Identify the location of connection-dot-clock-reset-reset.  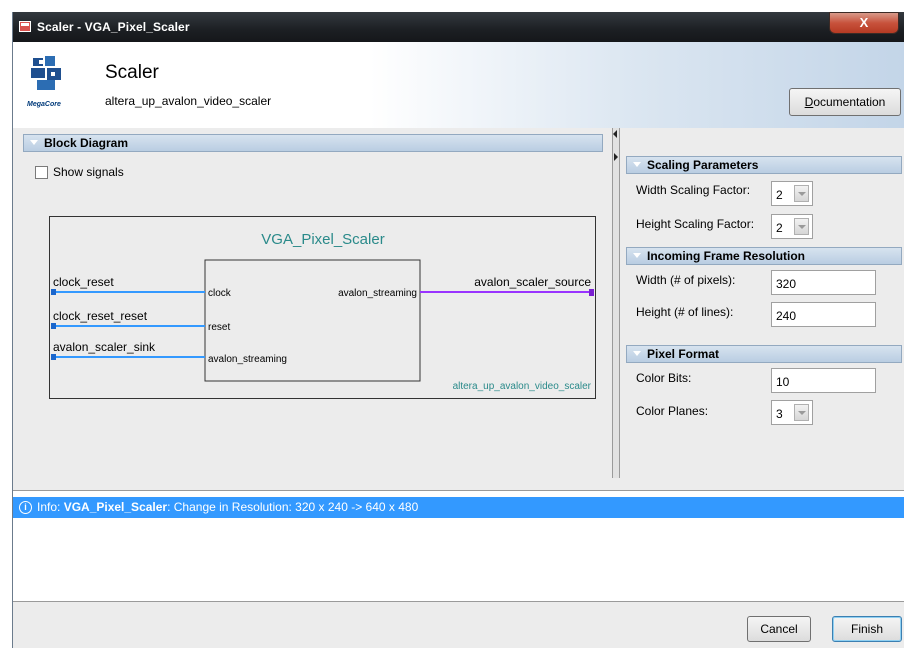
(53, 326).